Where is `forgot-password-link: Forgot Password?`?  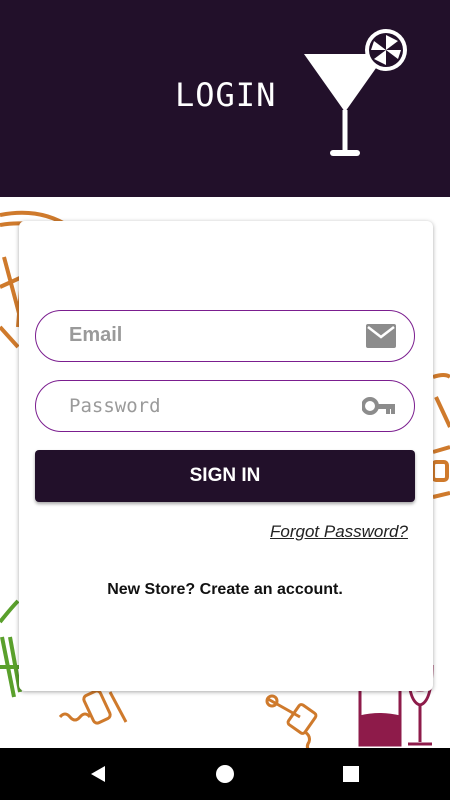
forgot-password-link: Forgot Password? is located at coordinates (339, 532).